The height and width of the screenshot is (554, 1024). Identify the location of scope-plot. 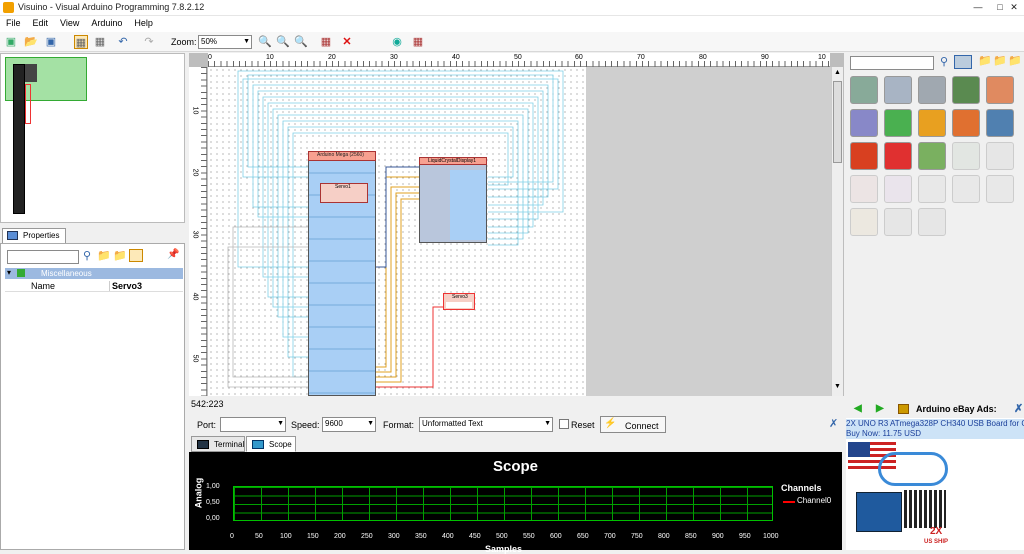
(503, 503).